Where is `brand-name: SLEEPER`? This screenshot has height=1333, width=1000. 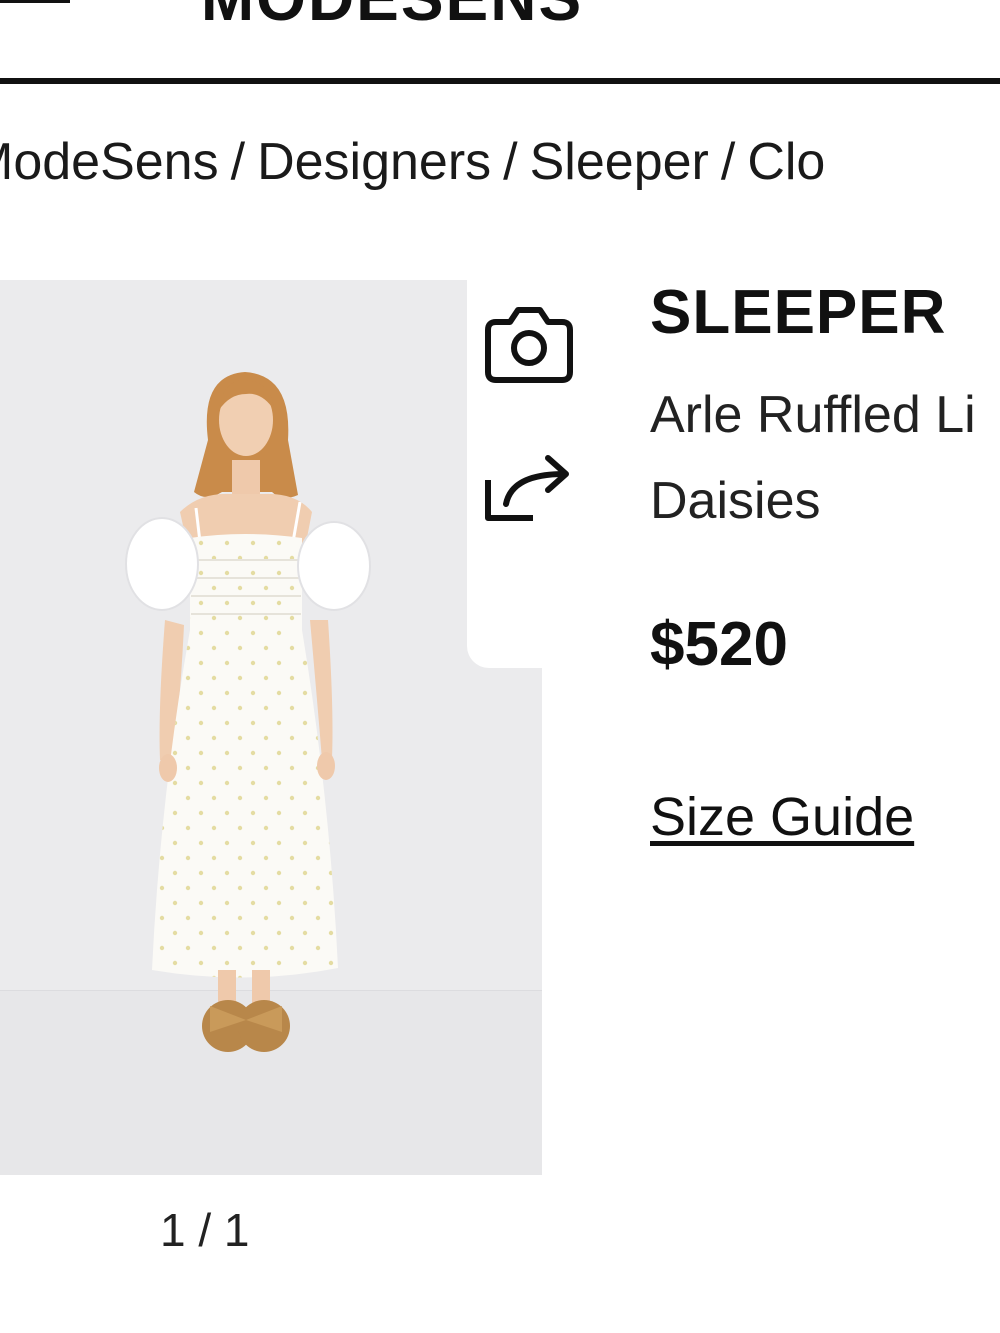
brand-name: SLEEPER is located at coordinates (798, 313).